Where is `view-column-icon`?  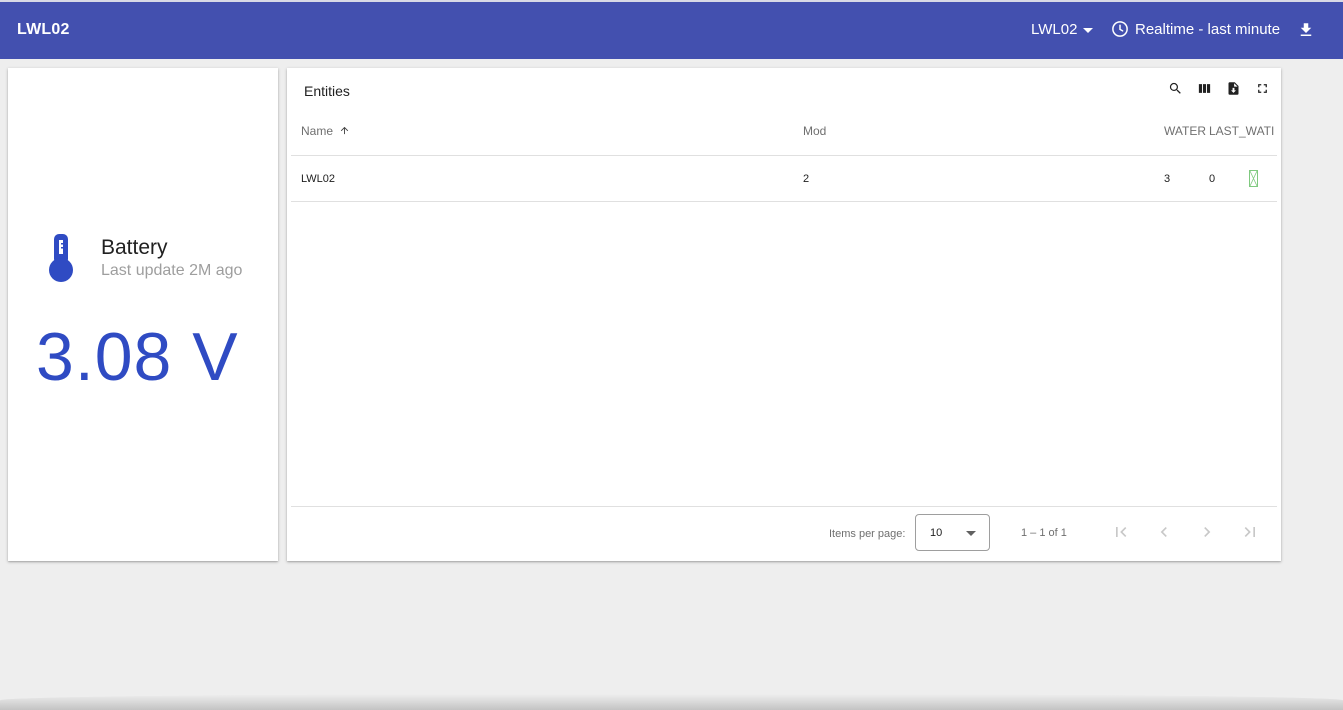
view-column-icon is located at coordinates (1204, 88).